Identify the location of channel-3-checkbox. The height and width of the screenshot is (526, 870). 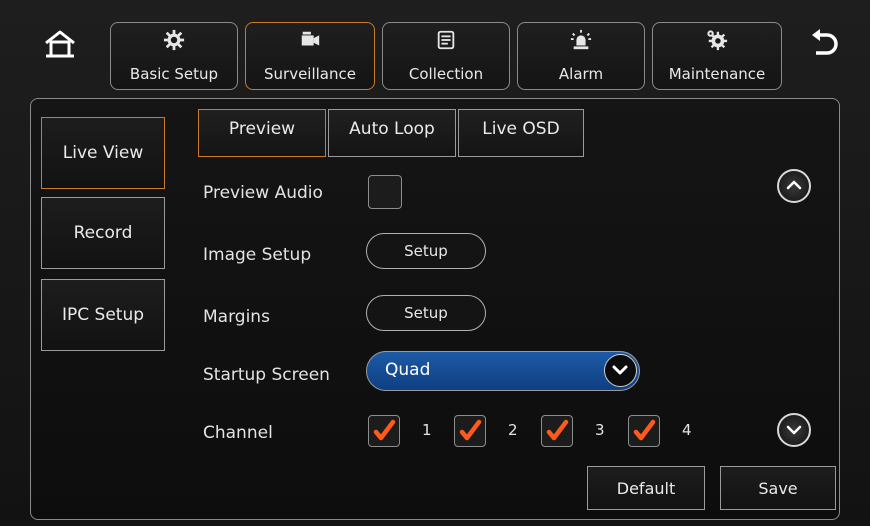
(557, 431).